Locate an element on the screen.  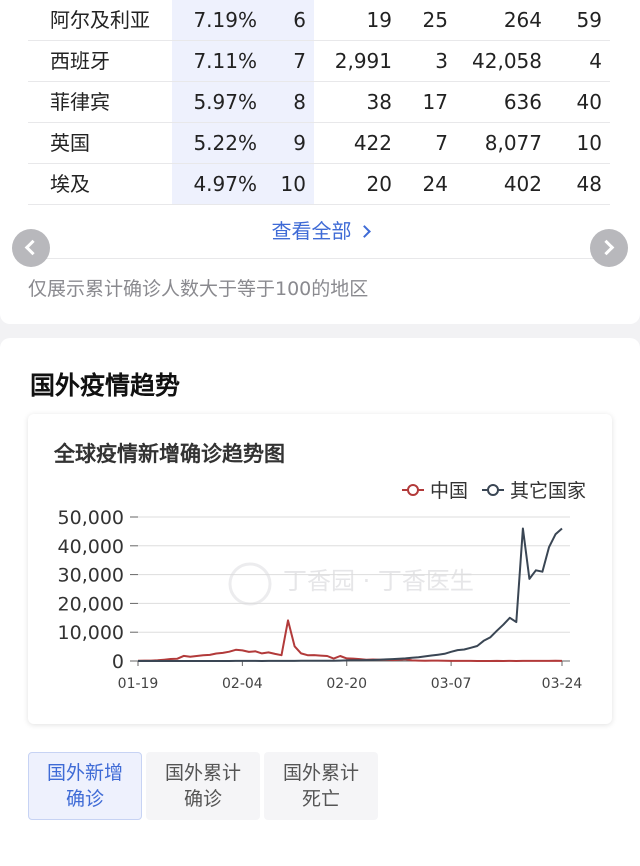
value-cell: 59 is located at coordinates (589, 20).